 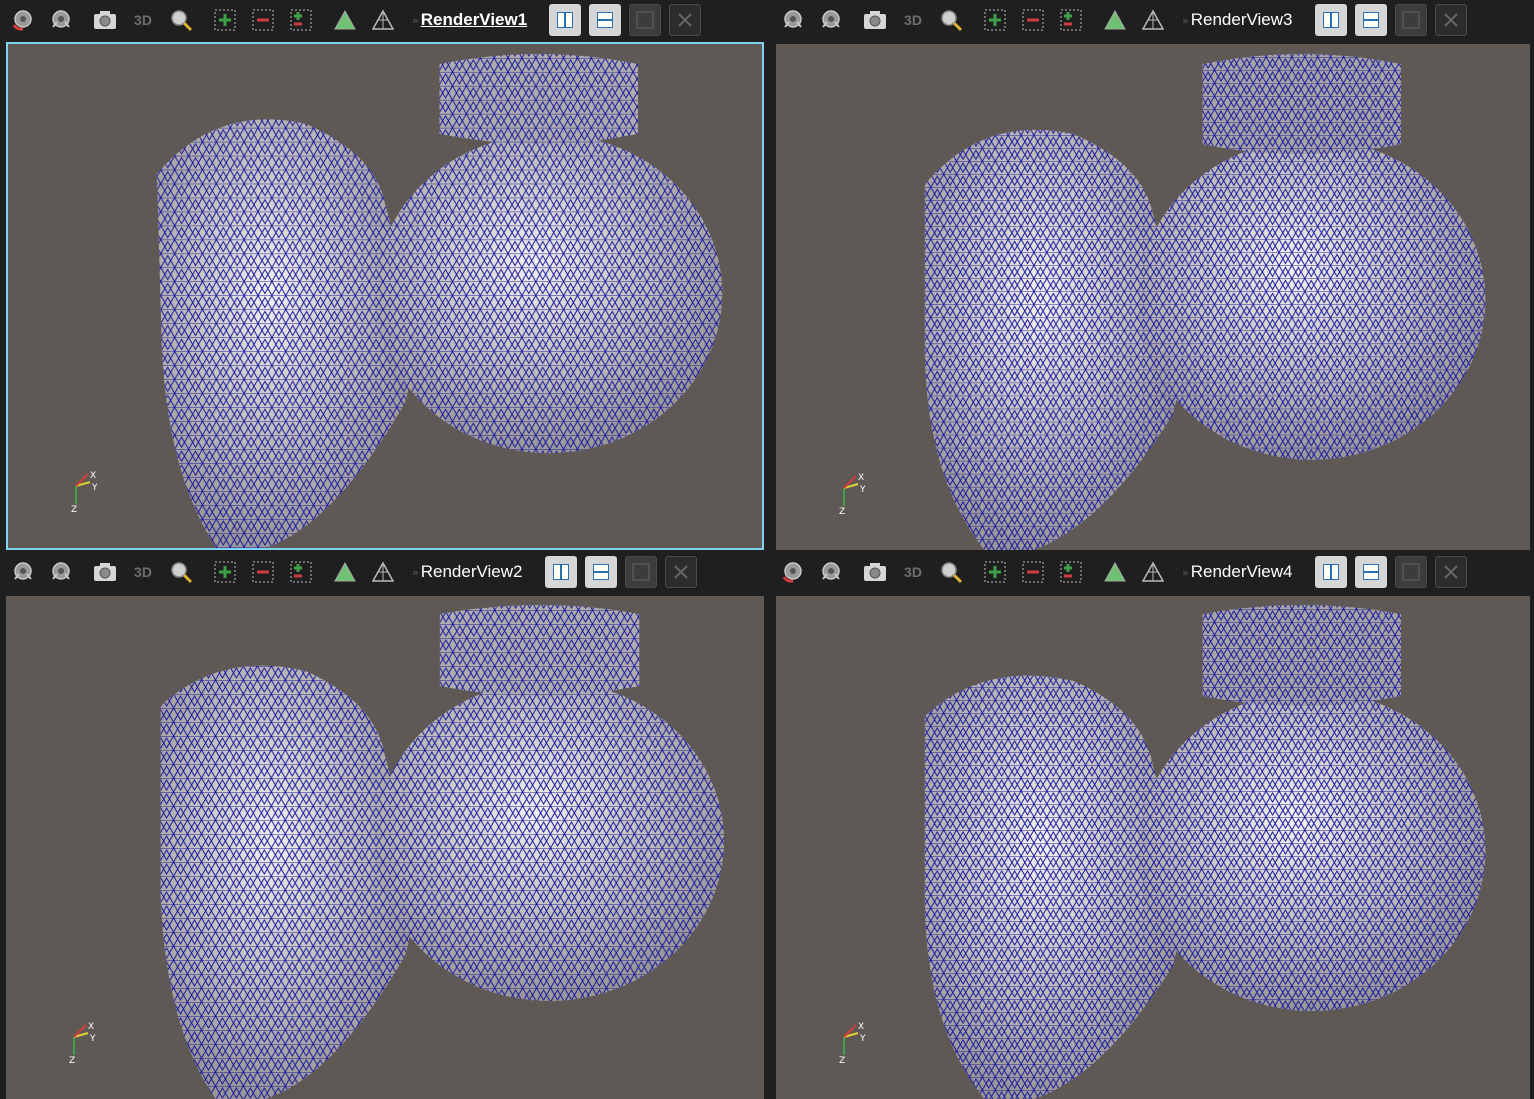 I want to click on view-toolbar: 3D » RenderView3, so click(x=1152, y=20).